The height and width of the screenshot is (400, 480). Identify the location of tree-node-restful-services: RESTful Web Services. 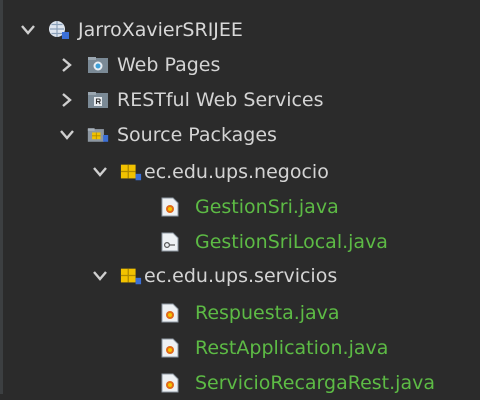
(240, 100).